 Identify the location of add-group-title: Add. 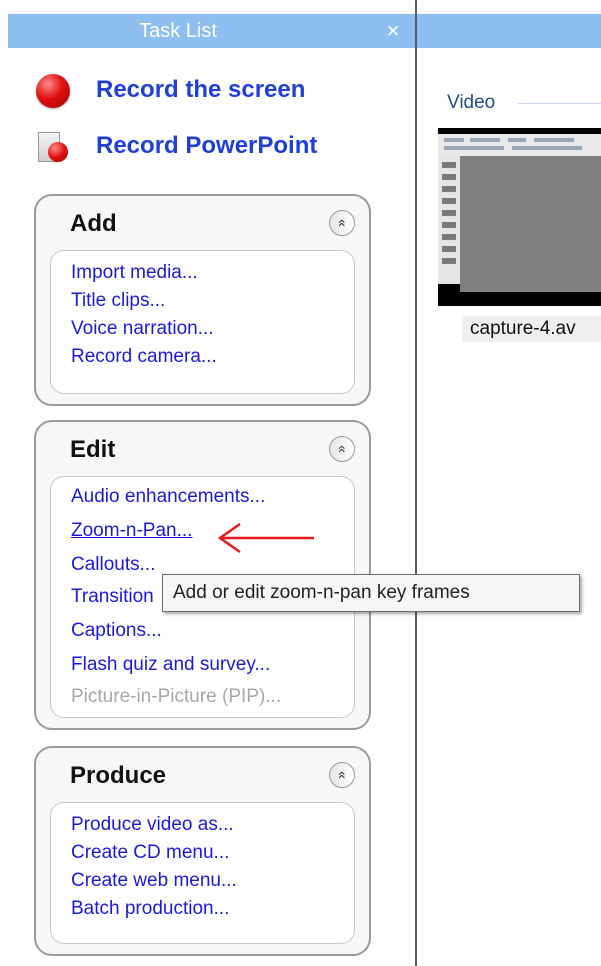
(93, 223).